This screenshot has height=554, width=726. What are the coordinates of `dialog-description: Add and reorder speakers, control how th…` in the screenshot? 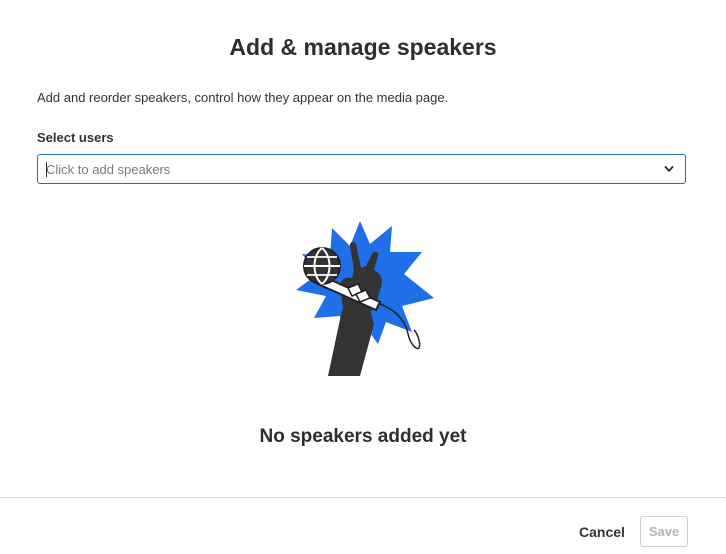 It's located at (243, 97).